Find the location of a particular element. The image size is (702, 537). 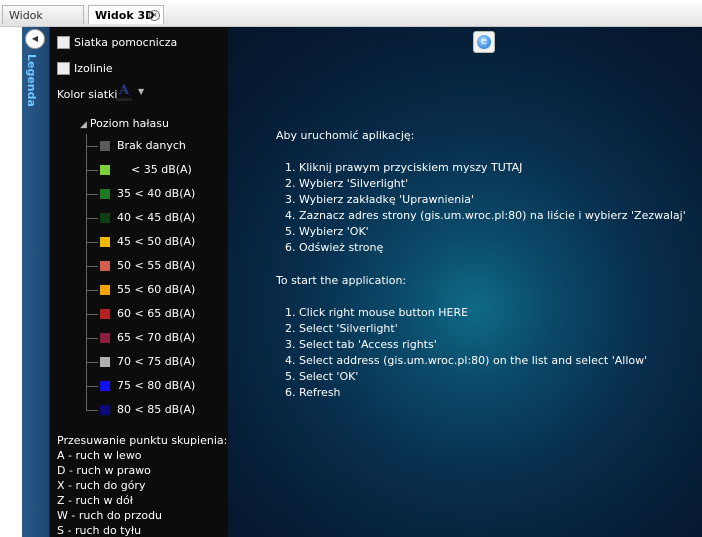

noise-level-title: Poziom hałasu is located at coordinates (129, 123).